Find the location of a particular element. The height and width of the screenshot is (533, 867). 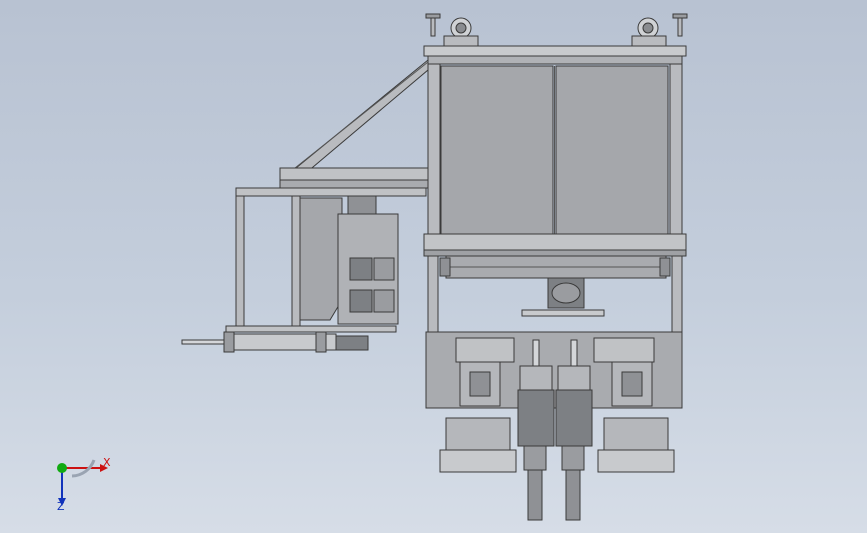

side-actuator is located at coordinates (368, 260).